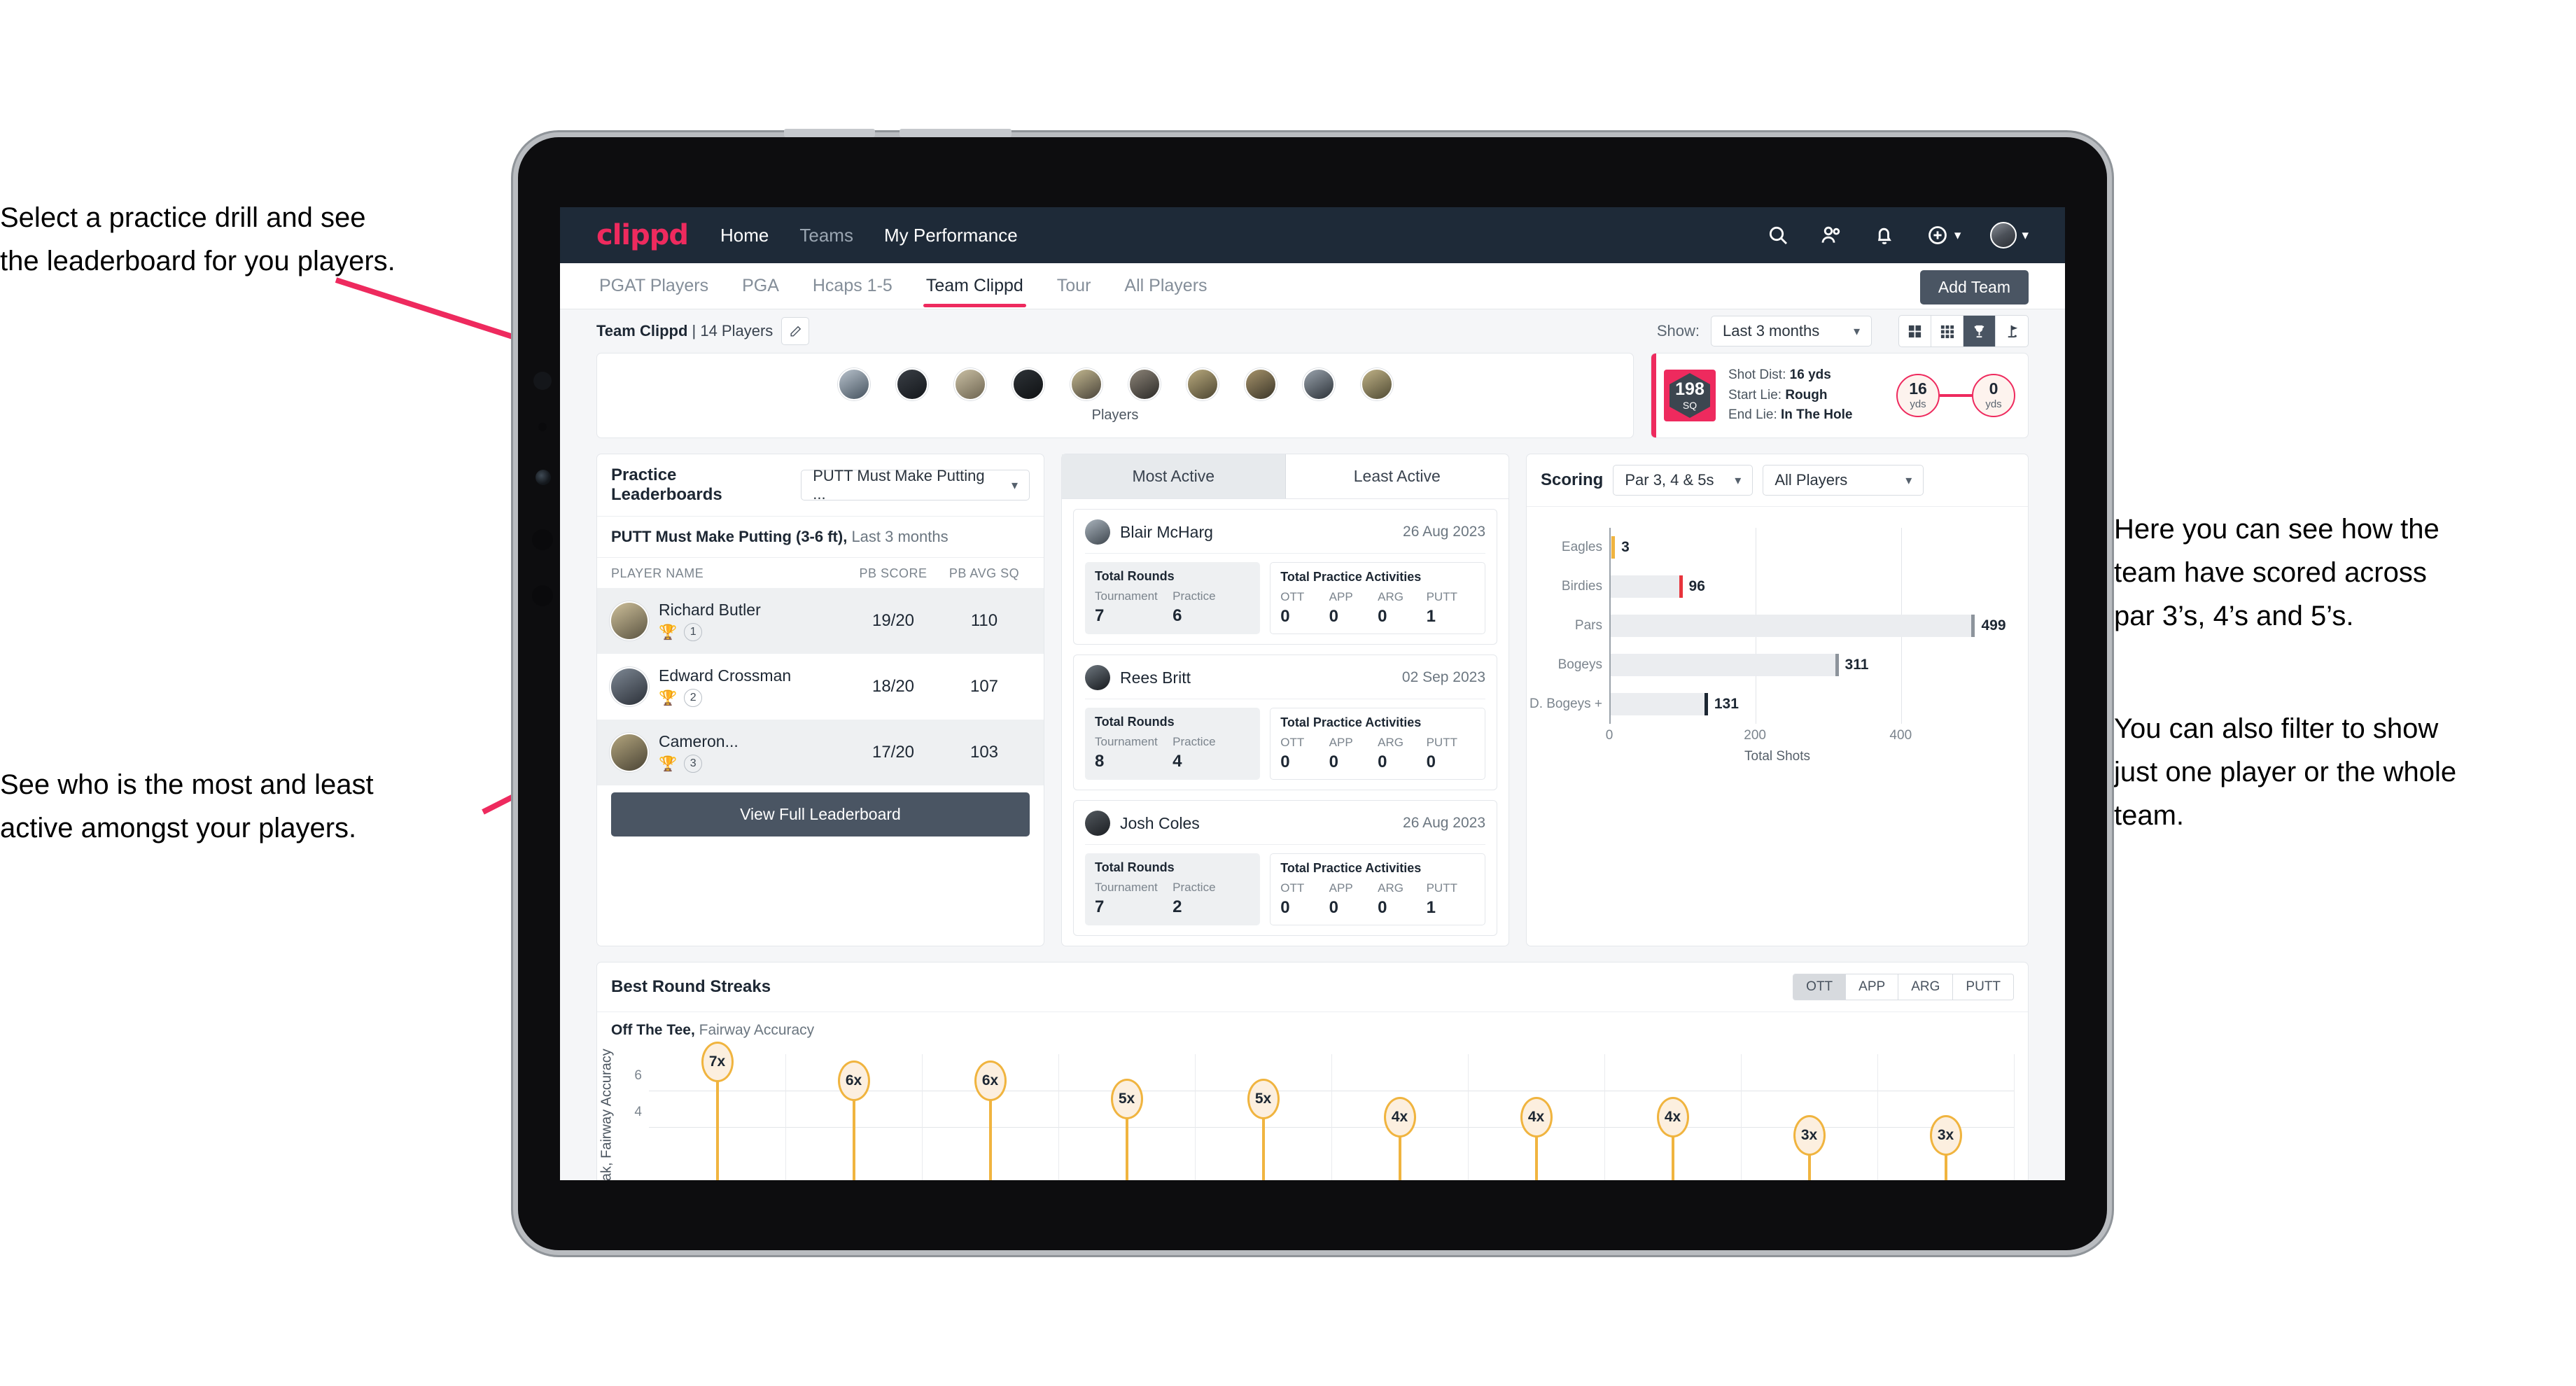 The height and width of the screenshot is (1386, 2576). Describe the element at coordinates (1782, 586) in the screenshot. I see `bar-row: Birdies 96` at that location.